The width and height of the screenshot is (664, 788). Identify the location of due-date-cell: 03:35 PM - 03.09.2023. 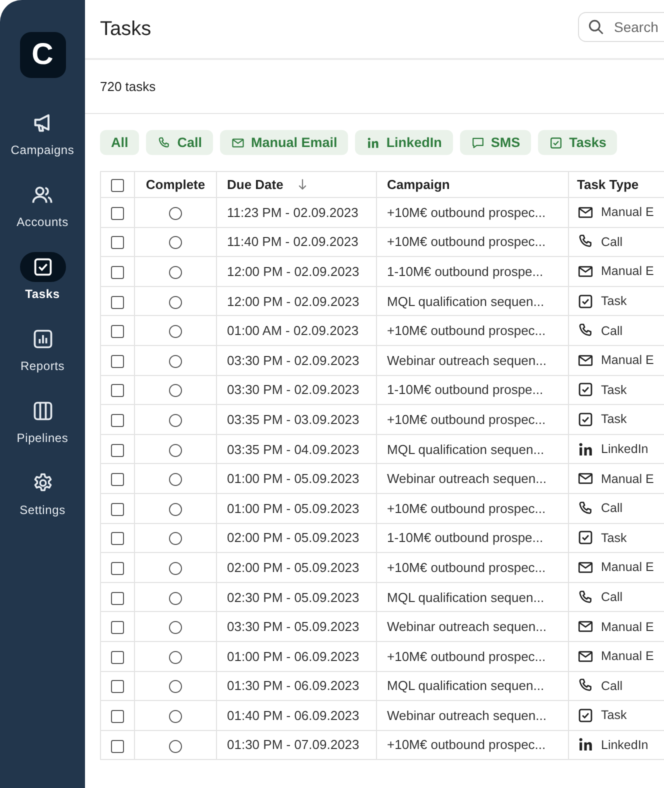
(296, 419).